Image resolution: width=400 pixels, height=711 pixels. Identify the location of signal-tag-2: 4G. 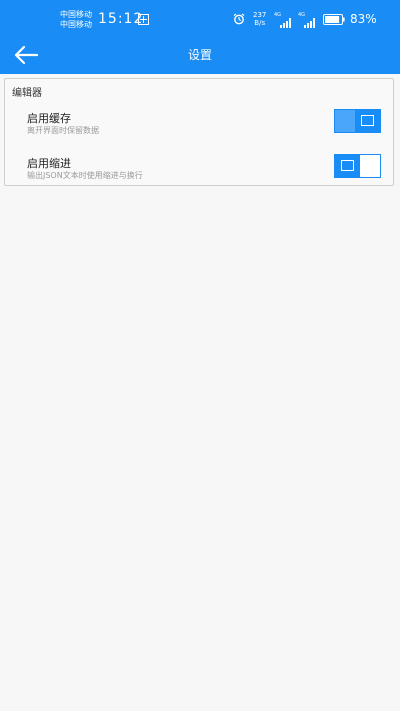
(302, 15).